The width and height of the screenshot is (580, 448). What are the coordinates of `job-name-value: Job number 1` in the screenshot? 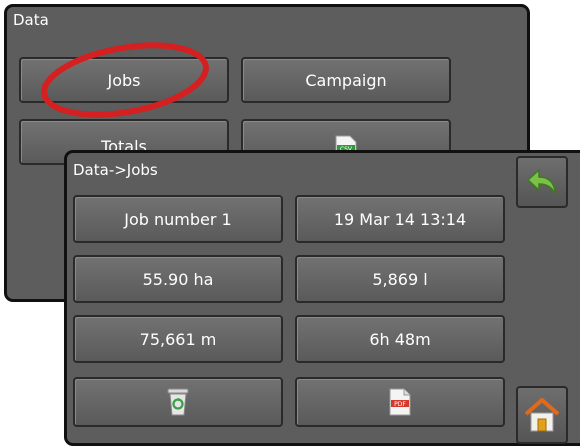 It's located at (178, 219).